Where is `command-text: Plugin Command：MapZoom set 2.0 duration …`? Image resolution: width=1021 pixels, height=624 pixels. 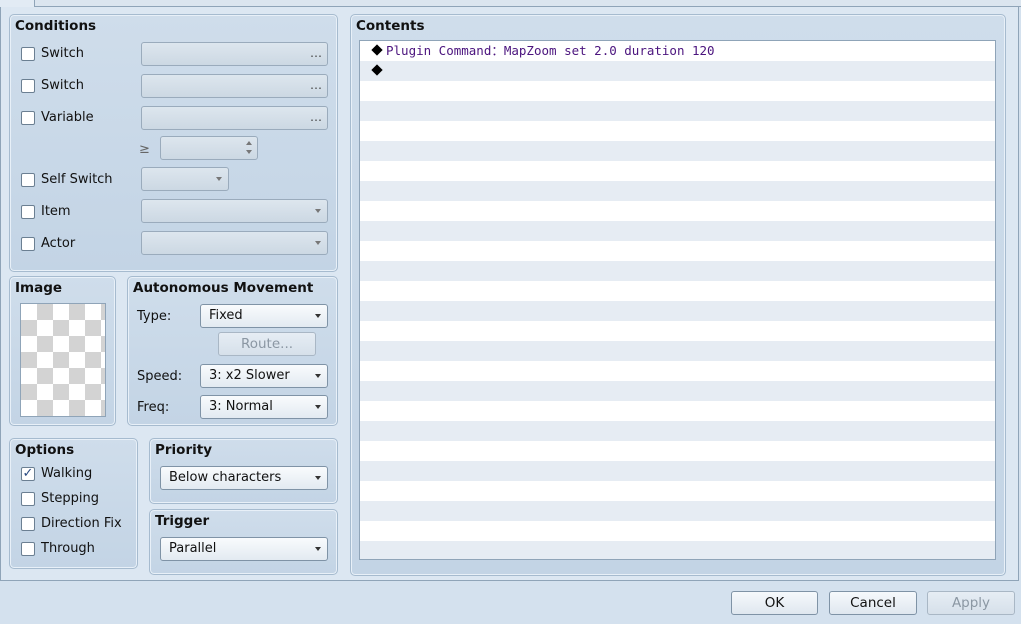
command-text: Plugin Command：MapZoom set 2.0 duration … is located at coordinates (550, 50).